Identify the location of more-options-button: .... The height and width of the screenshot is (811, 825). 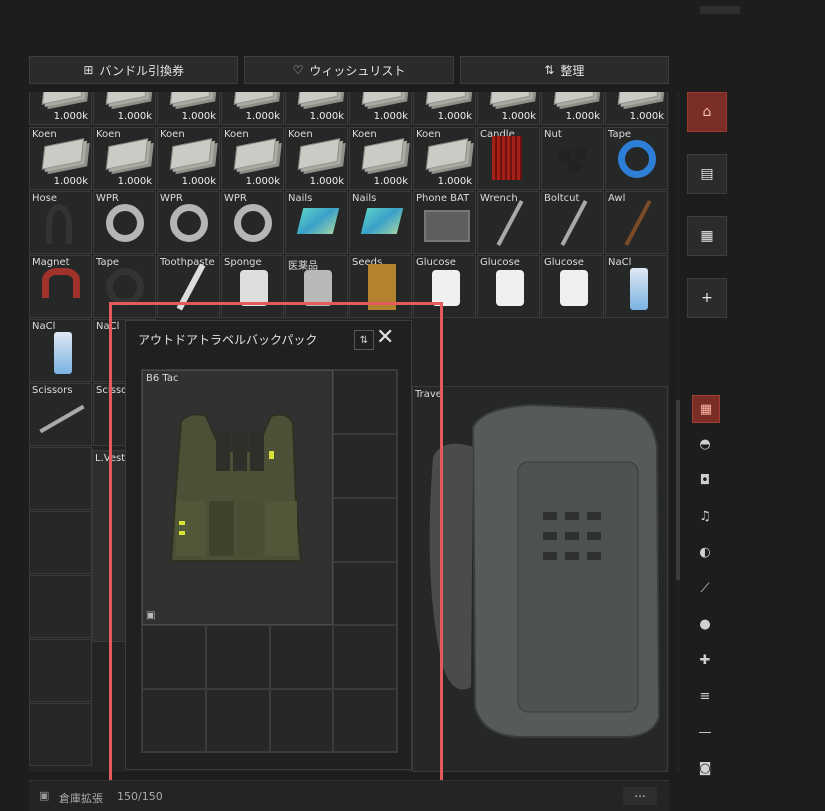
(640, 796).